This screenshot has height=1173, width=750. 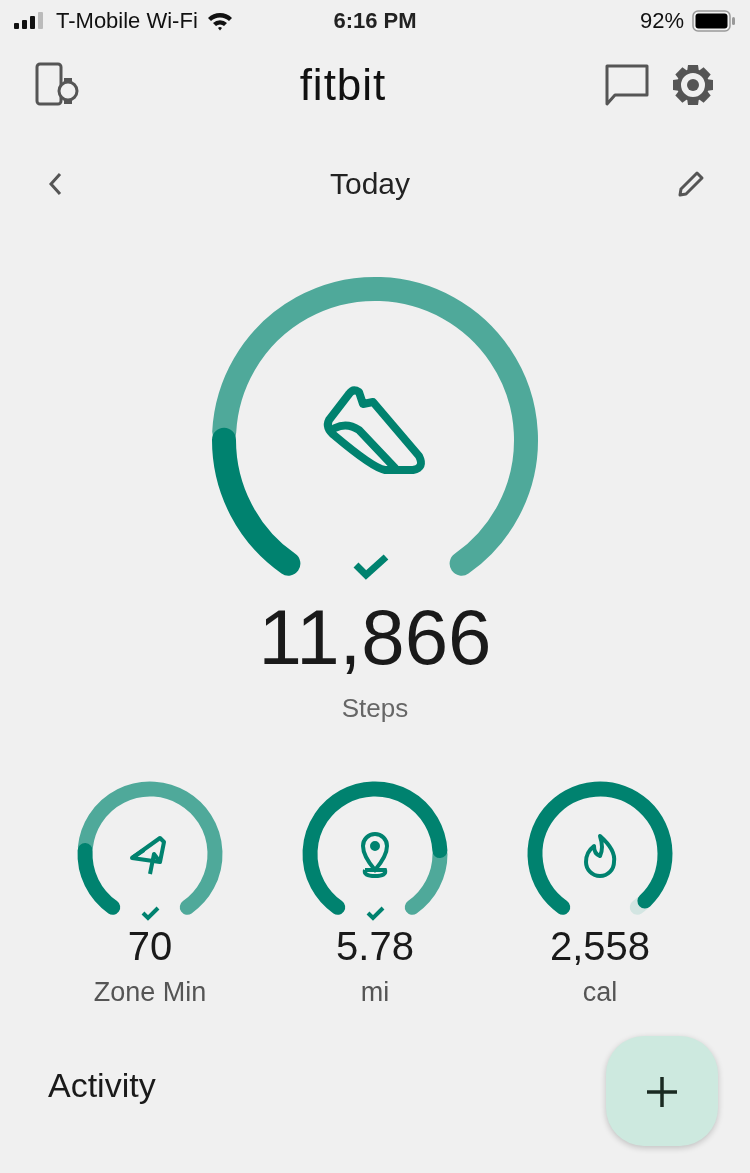 What do you see at coordinates (691, 184) in the screenshot?
I see `edit-icon` at bounding box center [691, 184].